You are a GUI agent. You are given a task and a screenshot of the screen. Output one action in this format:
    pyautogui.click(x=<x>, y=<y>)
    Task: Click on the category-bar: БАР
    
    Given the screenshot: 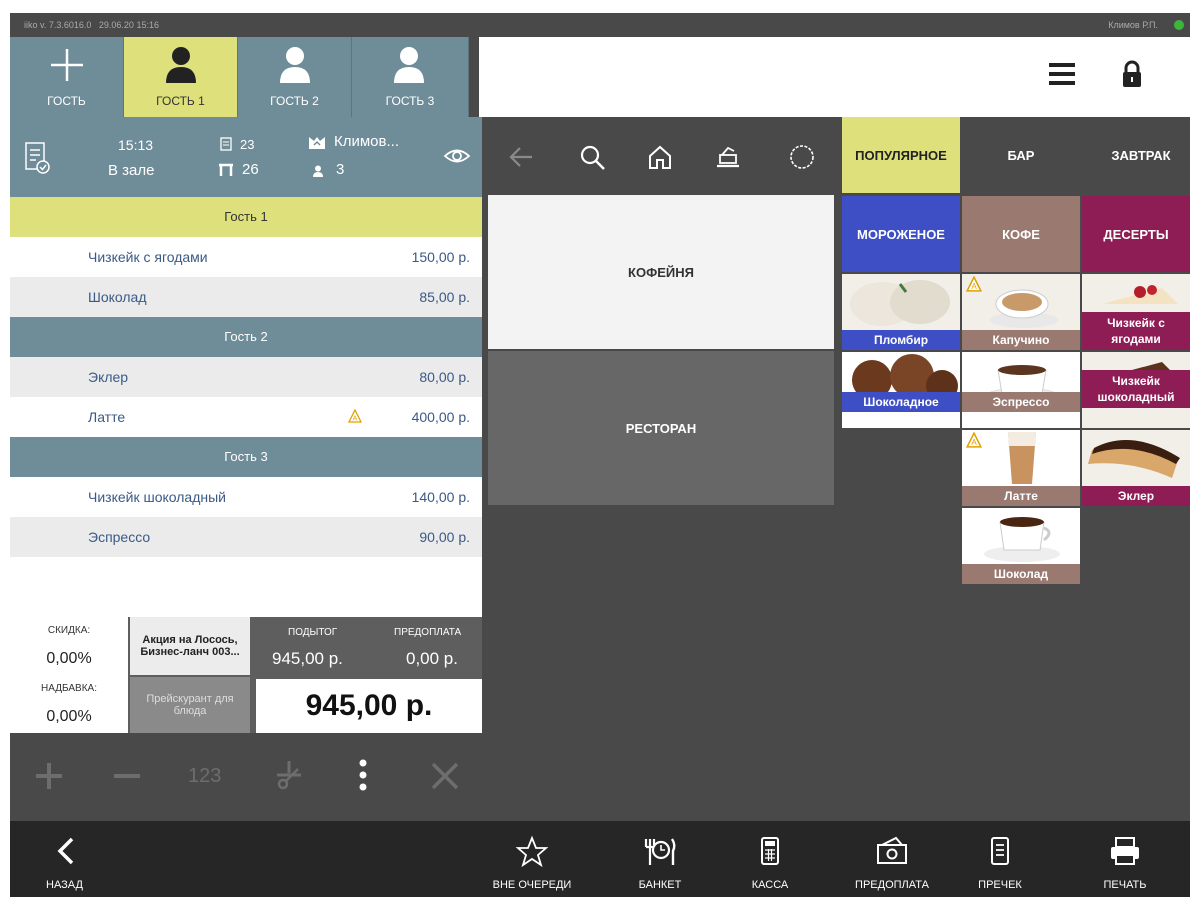 What is the action you would take?
    pyautogui.click(x=1021, y=155)
    